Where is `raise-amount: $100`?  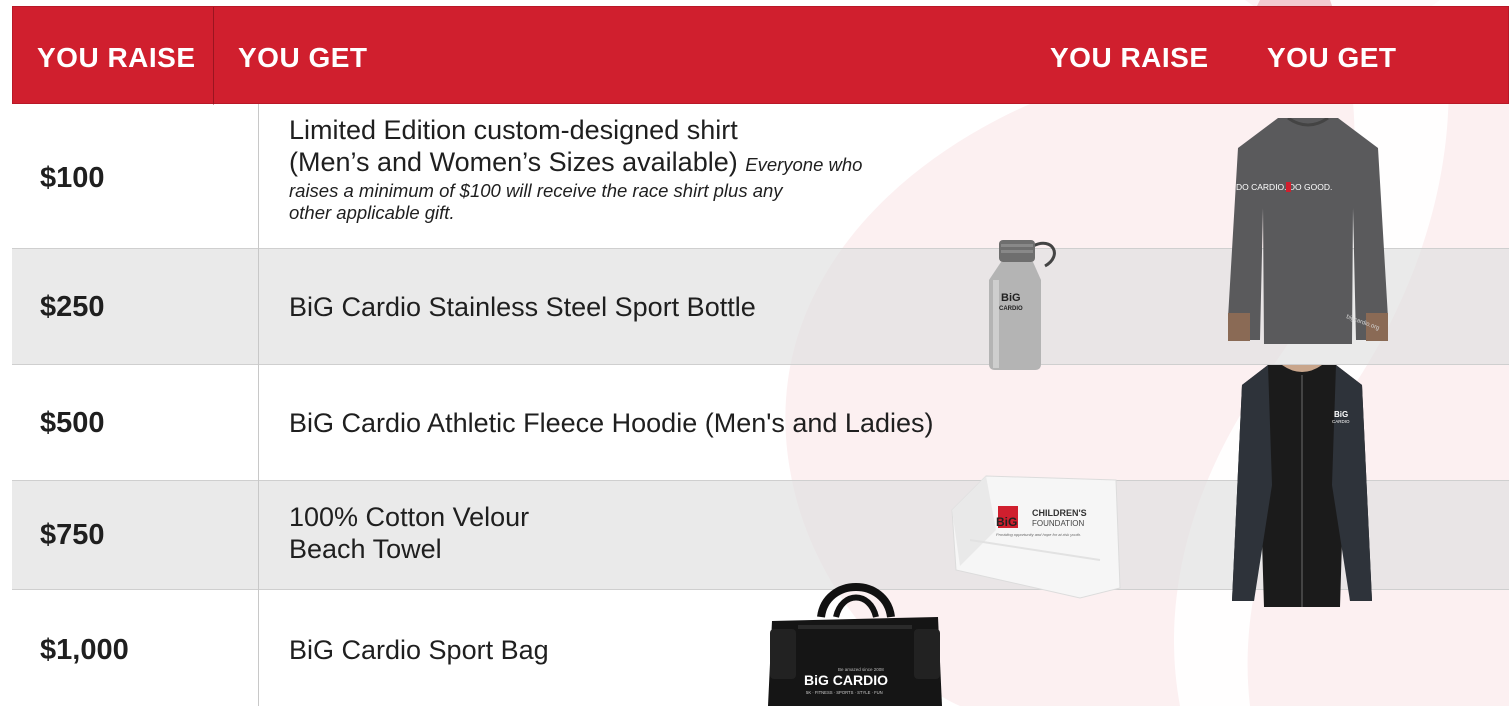
raise-amount: $100 is located at coordinates (72, 178).